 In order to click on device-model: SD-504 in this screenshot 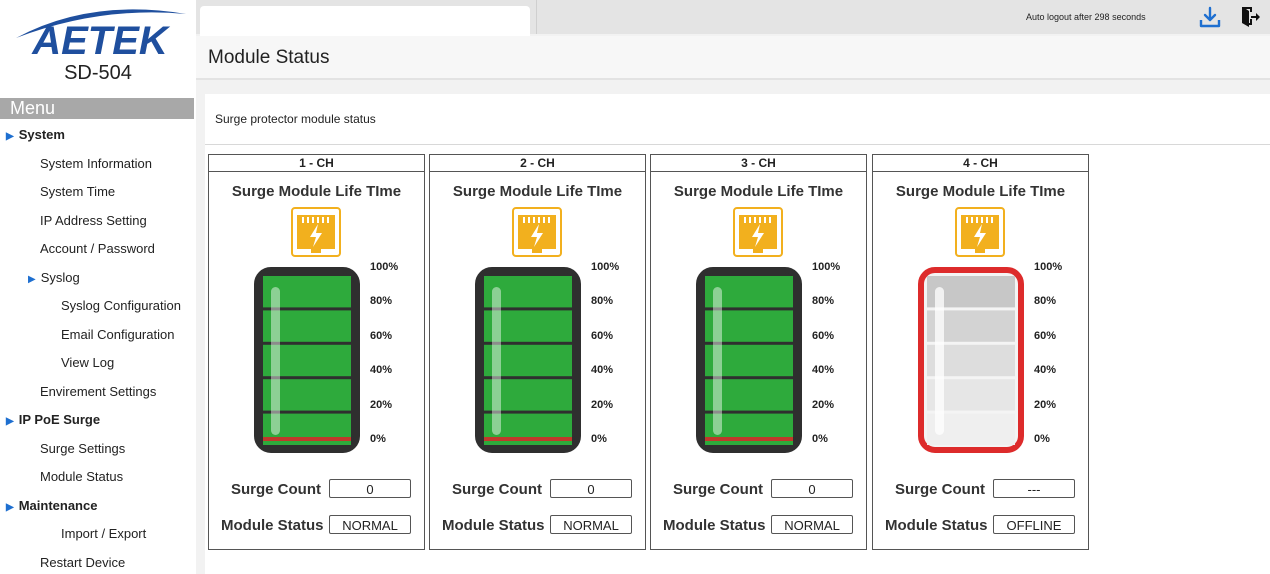, I will do `click(98, 73)`.